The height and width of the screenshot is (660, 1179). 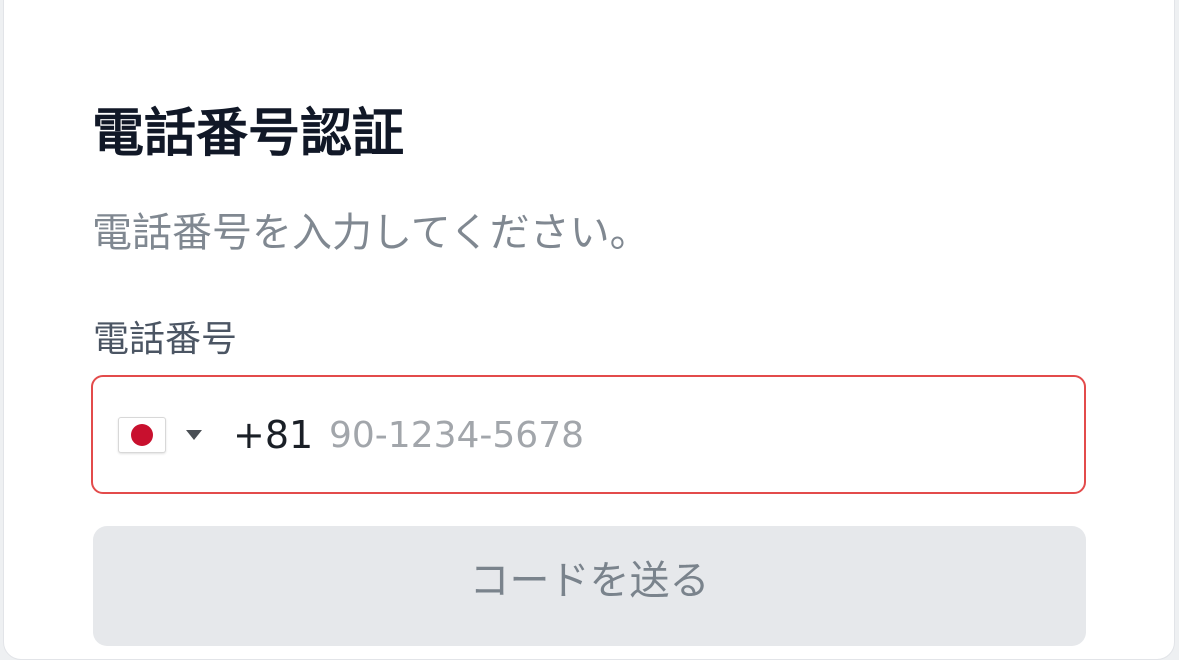 I want to click on caret-down-icon, so click(x=194, y=435).